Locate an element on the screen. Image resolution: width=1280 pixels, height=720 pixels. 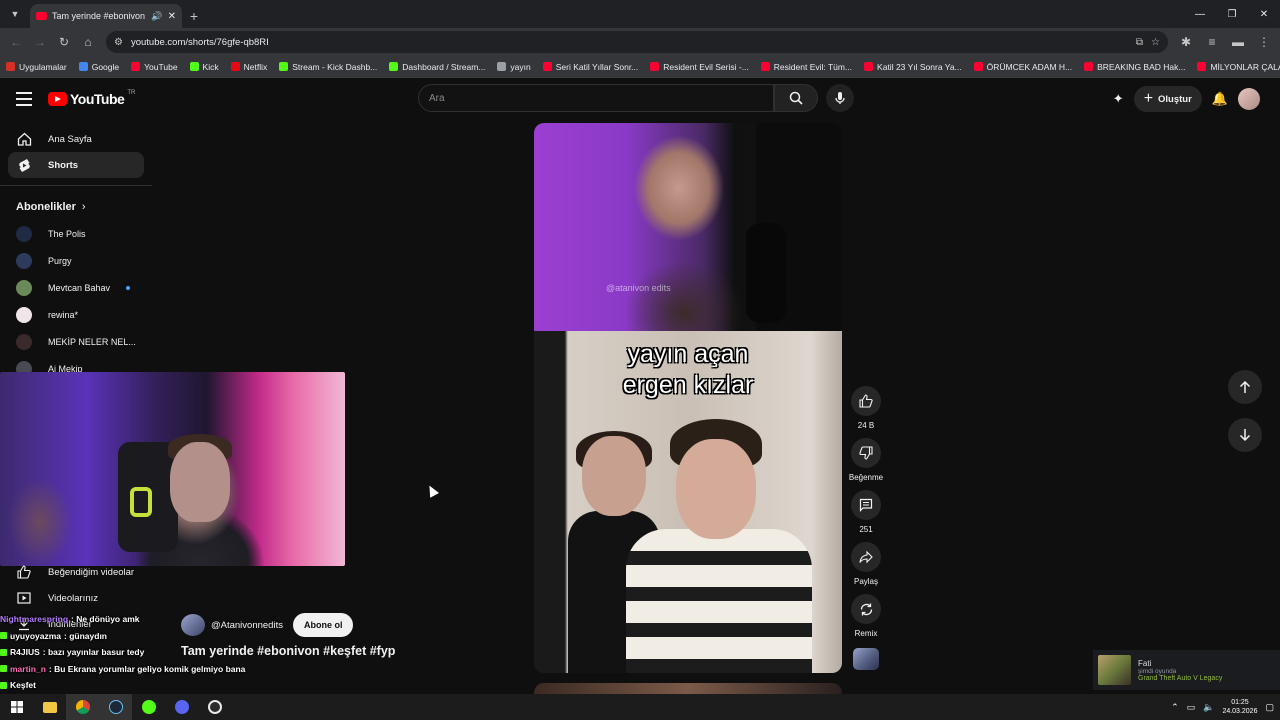
create-button: + Oluştur is located at coordinates (1167, 99).